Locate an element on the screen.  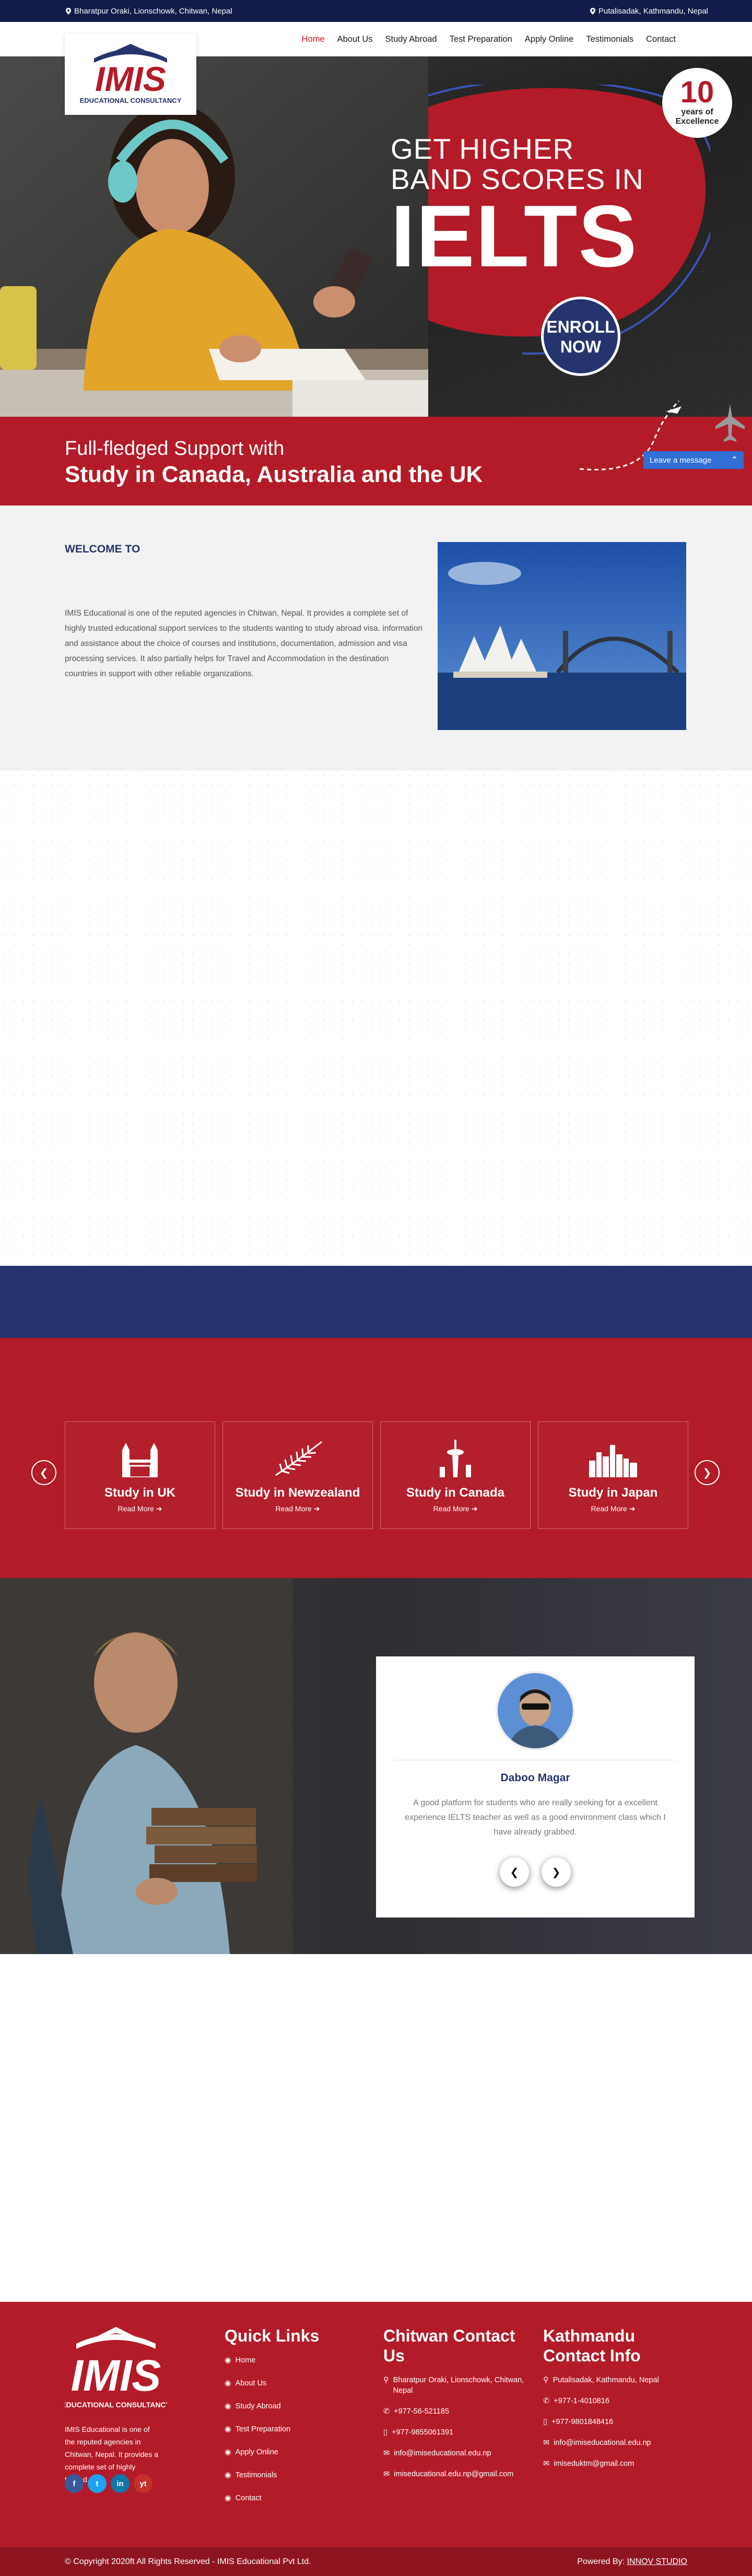
twitter-icon: t is located at coordinates (98, 2483).